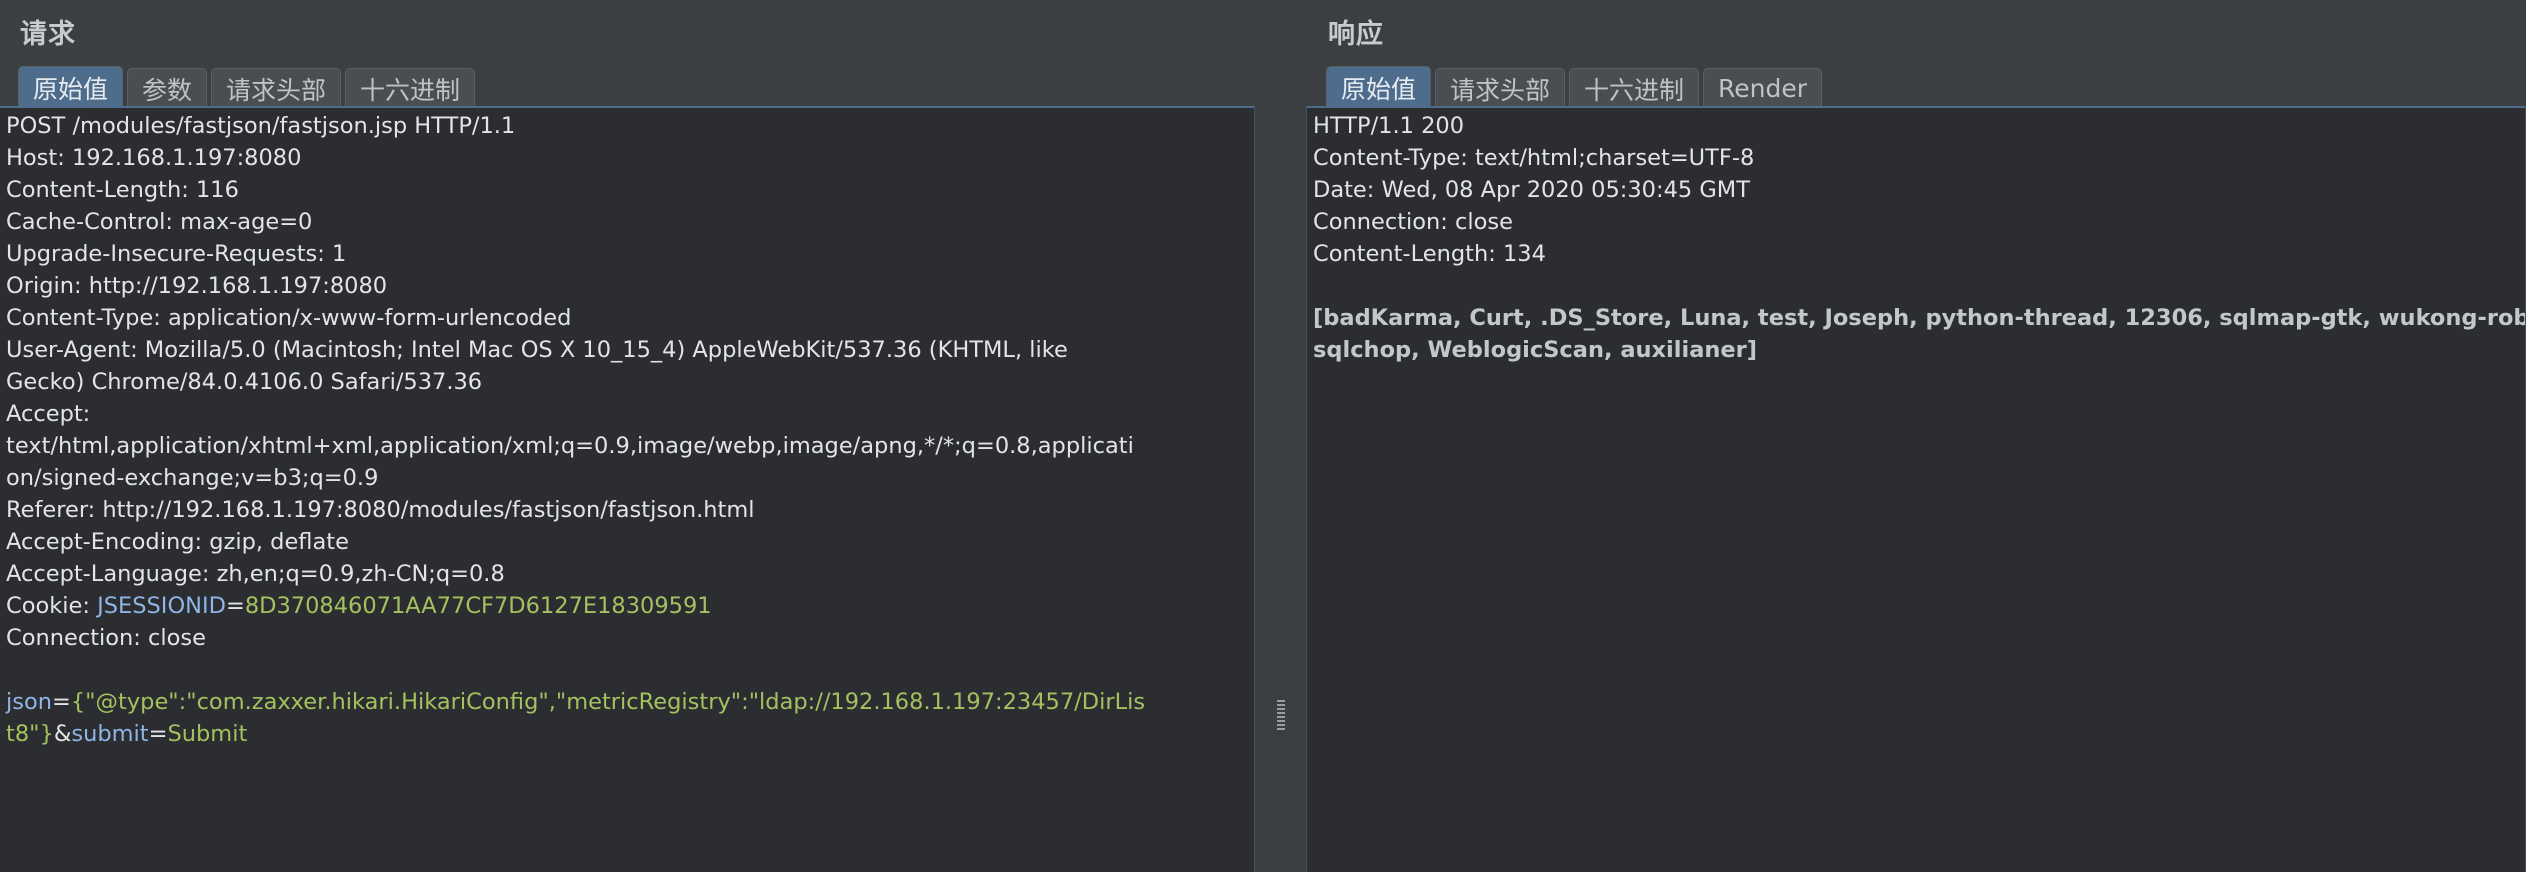  Describe the element at coordinates (1413, 222) in the screenshot. I see `response-header-line: Connection: close` at that location.